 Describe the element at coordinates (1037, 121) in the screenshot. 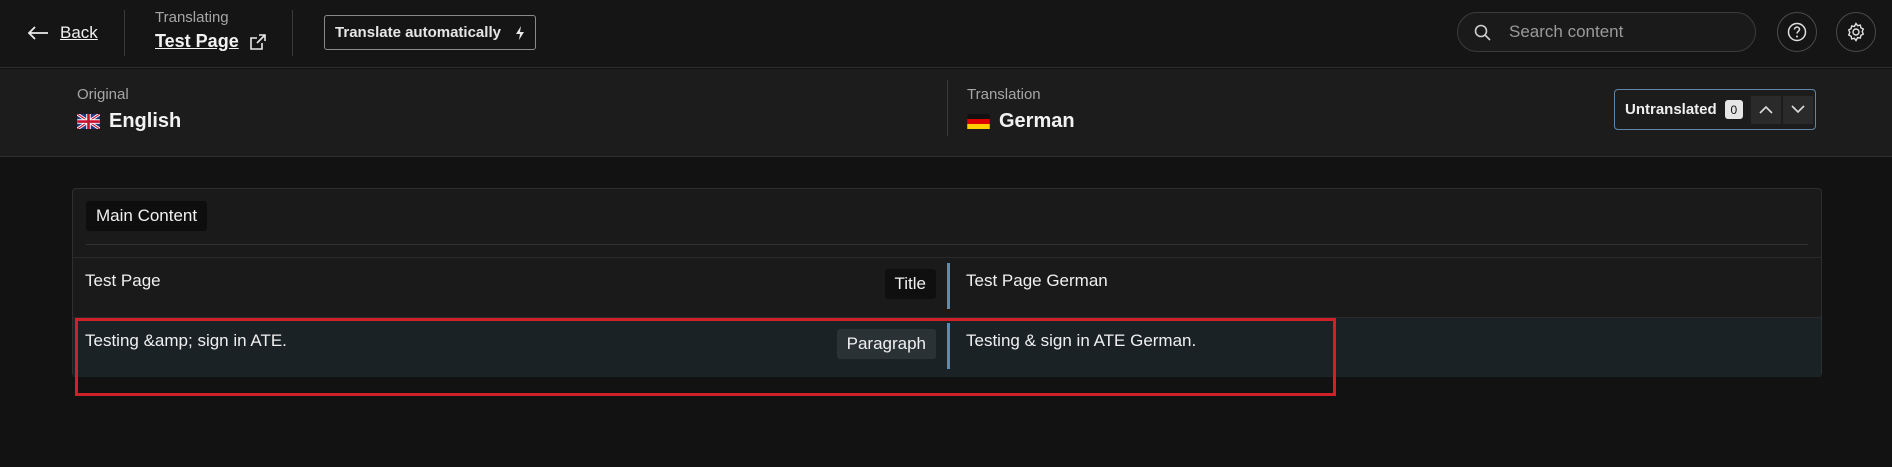

I see `translation-language-name: German` at that location.